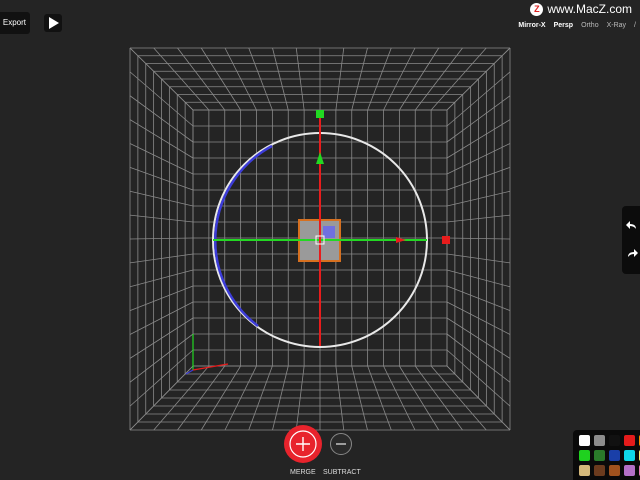 This screenshot has width=640, height=480. I want to click on watermark: Z www.MacZ.com, so click(581, 9).